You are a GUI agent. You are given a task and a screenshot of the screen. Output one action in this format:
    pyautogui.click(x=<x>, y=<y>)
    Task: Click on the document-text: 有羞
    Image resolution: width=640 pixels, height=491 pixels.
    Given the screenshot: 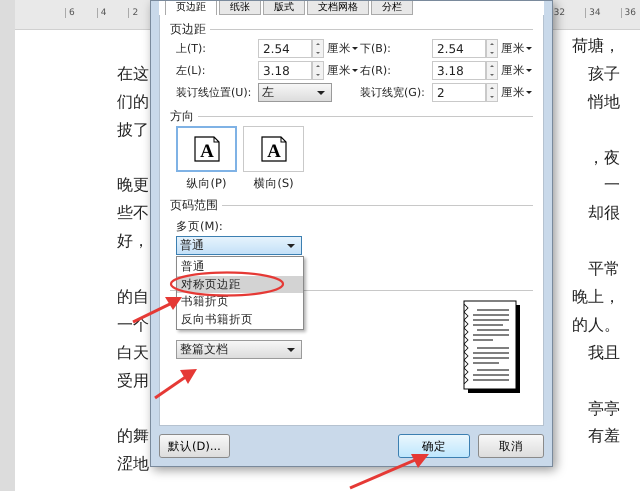 What is the action you would take?
    pyautogui.click(x=604, y=437)
    